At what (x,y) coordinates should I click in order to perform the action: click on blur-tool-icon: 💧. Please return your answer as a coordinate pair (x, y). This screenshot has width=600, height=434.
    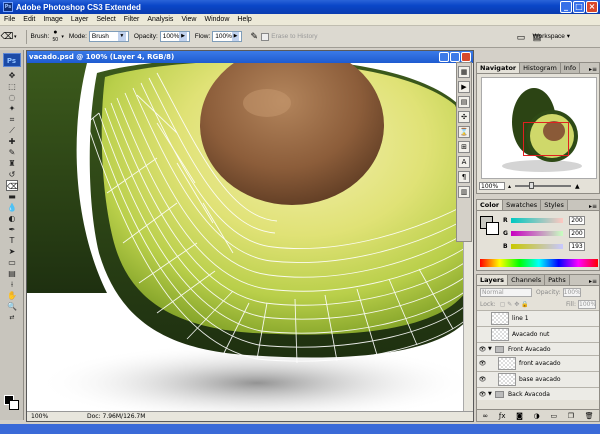
    Looking at the image, I should click on (12, 207).